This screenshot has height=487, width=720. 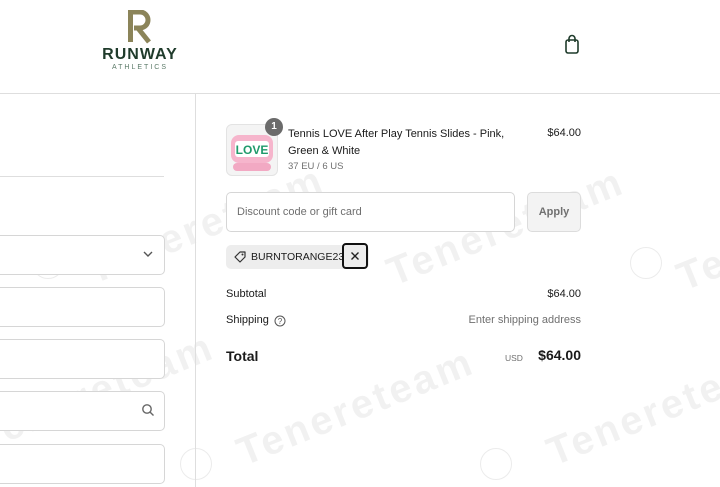 What do you see at coordinates (524, 320) in the screenshot?
I see `shipping-value: Enter shipping address` at bounding box center [524, 320].